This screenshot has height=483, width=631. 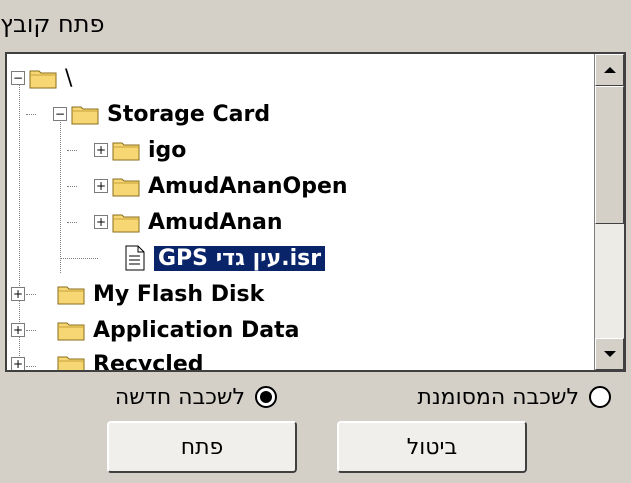 I want to click on arrow-down-icon, so click(x=609, y=354).